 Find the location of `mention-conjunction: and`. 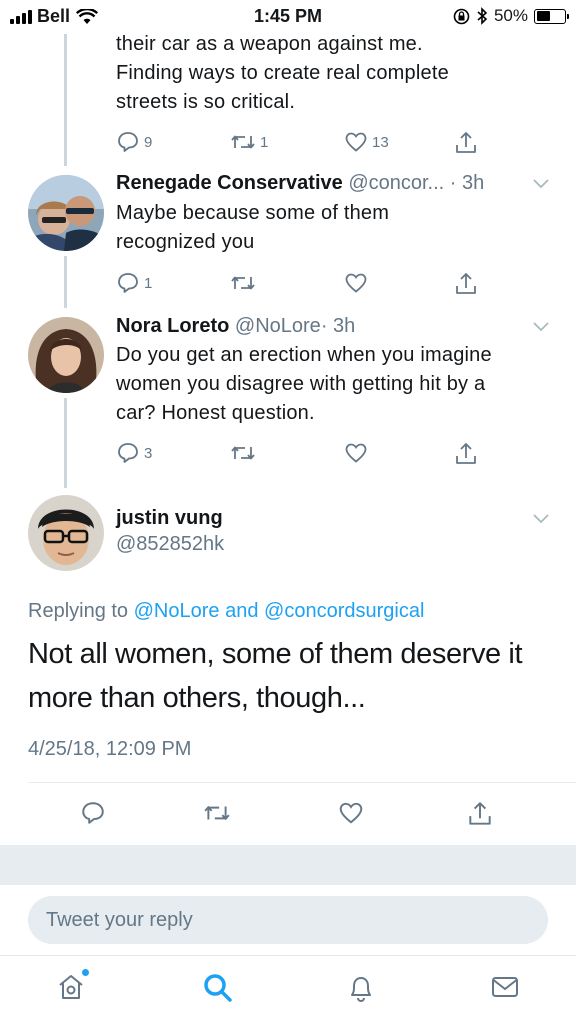

mention-conjunction: and is located at coordinates (242, 611).